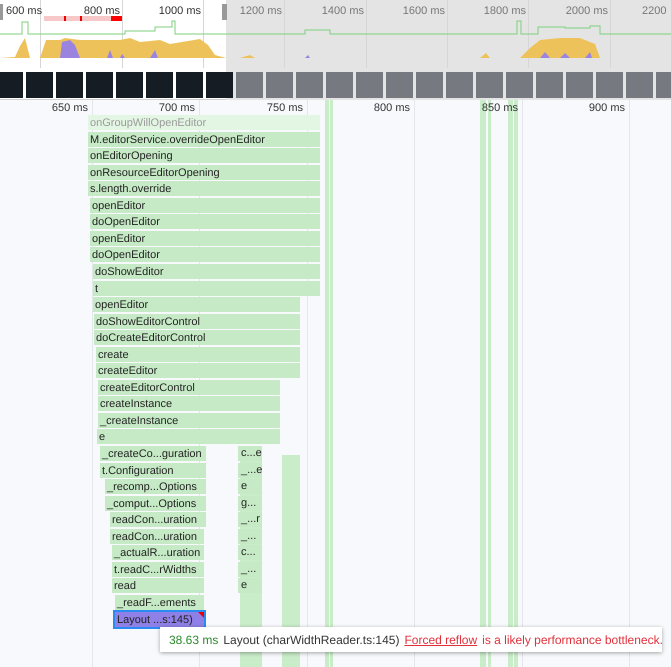 The width and height of the screenshot is (671, 667). I want to click on duration-text: 38.63 ms, so click(193, 640).